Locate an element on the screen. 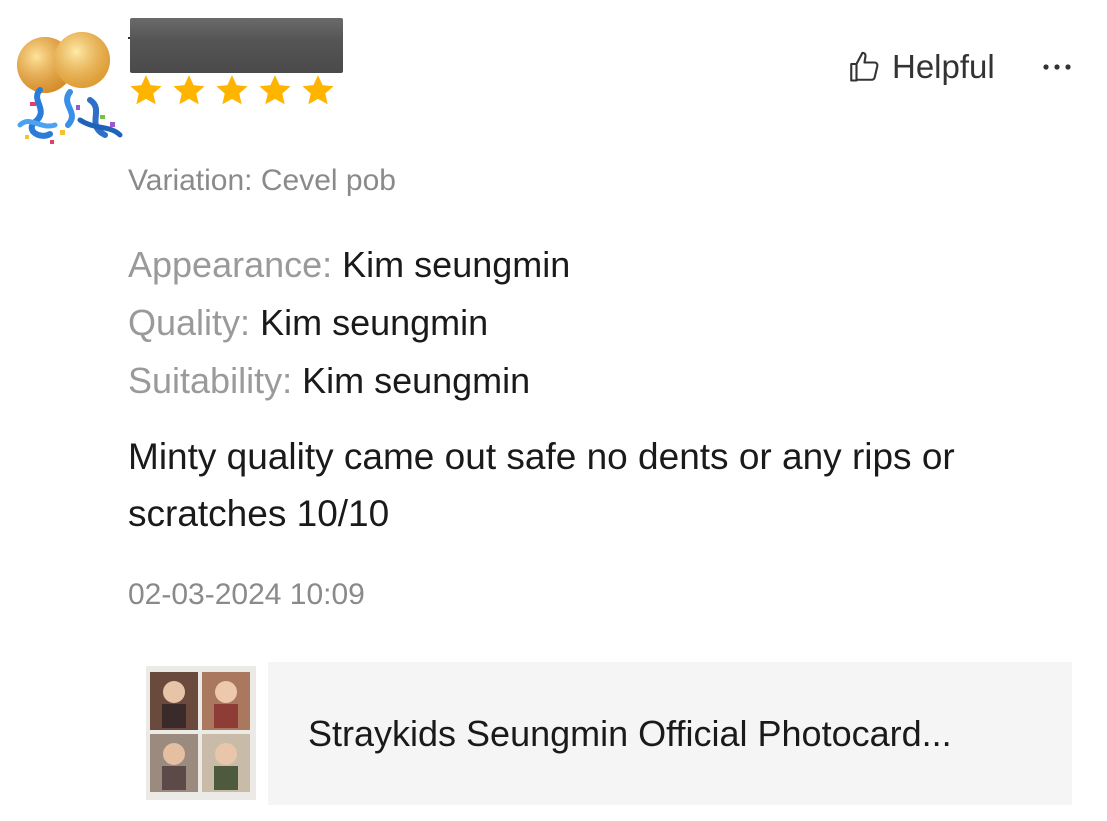 The image size is (1107, 821). rating-stars is located at coordinates (232, 91).